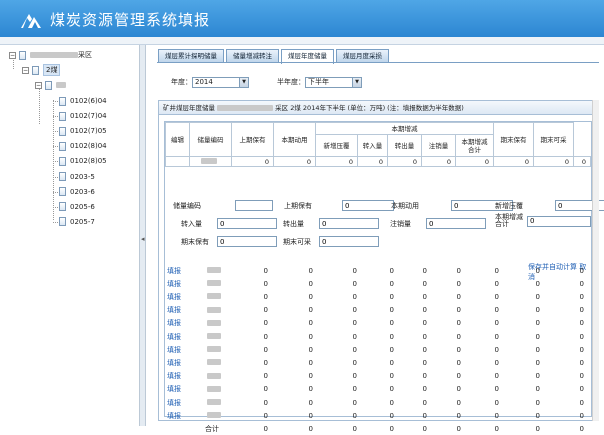 Image resolution: width=604 pixels, height=435 pixels. Describe the element at coordinates (83, 131) in the screenshot. I see `tree-leaf: 0102(7)05` at that location.